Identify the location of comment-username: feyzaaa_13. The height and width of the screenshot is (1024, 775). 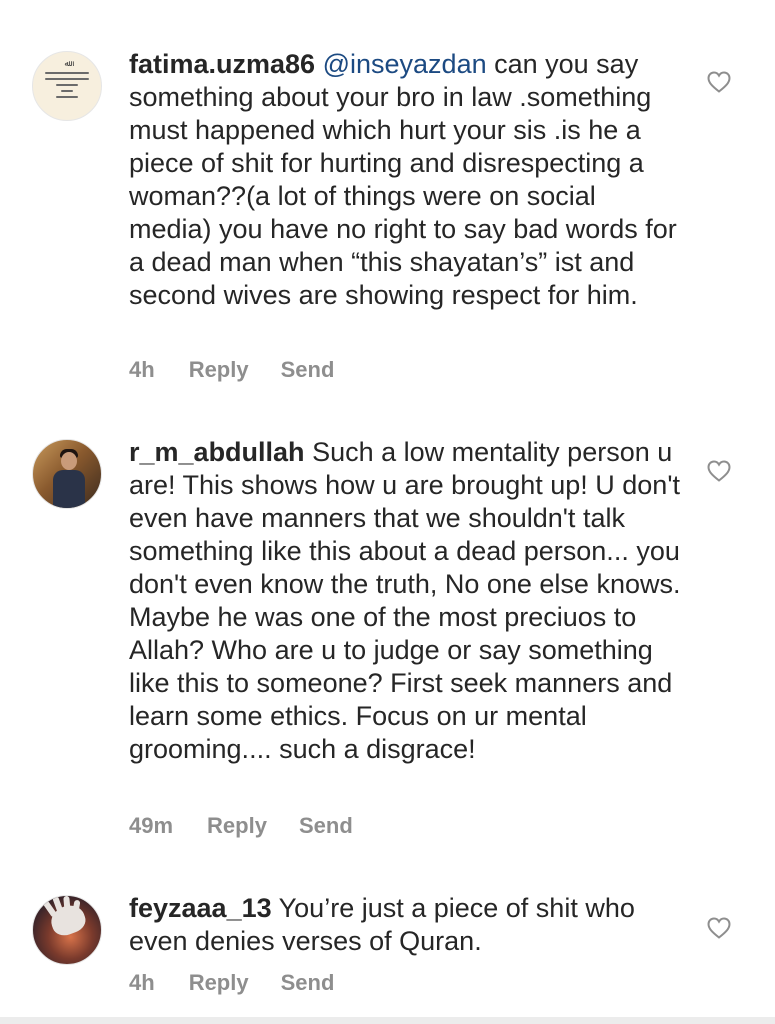
(200, 908).